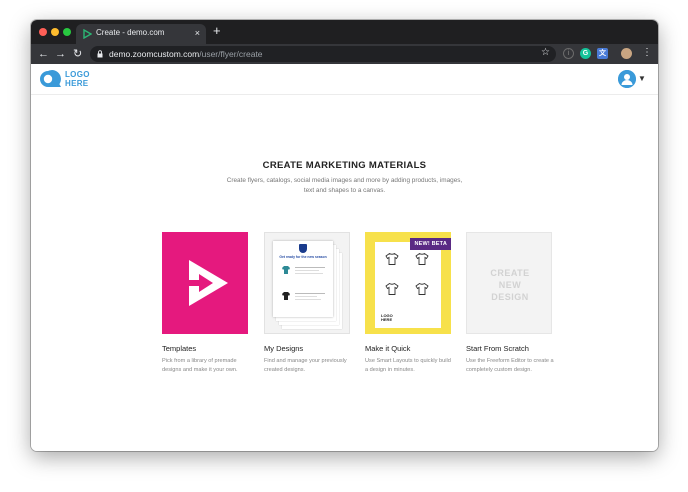 The image size is (688, 492). I want to click on extension-info-icon: i, so click(568, 53).